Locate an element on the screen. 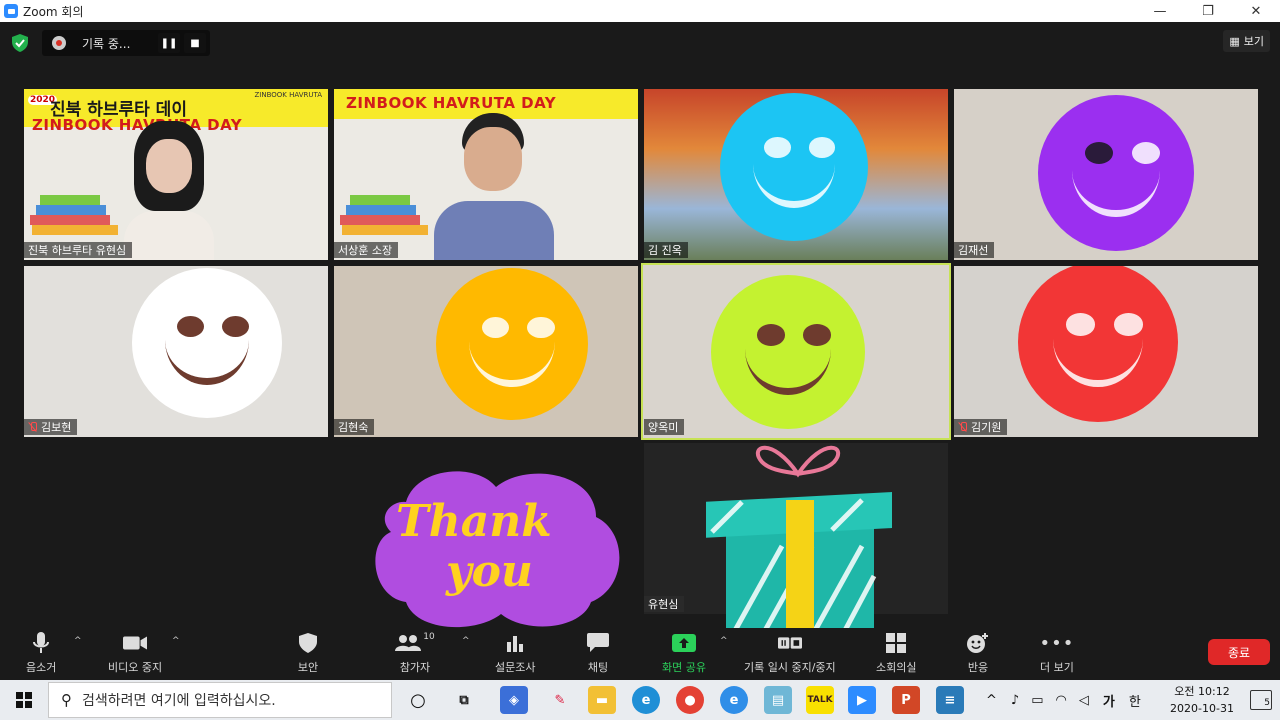 This screenshot has width=1280, height=720. stop-video-button: 비디오 중지 is located at coordinates (135, 653).